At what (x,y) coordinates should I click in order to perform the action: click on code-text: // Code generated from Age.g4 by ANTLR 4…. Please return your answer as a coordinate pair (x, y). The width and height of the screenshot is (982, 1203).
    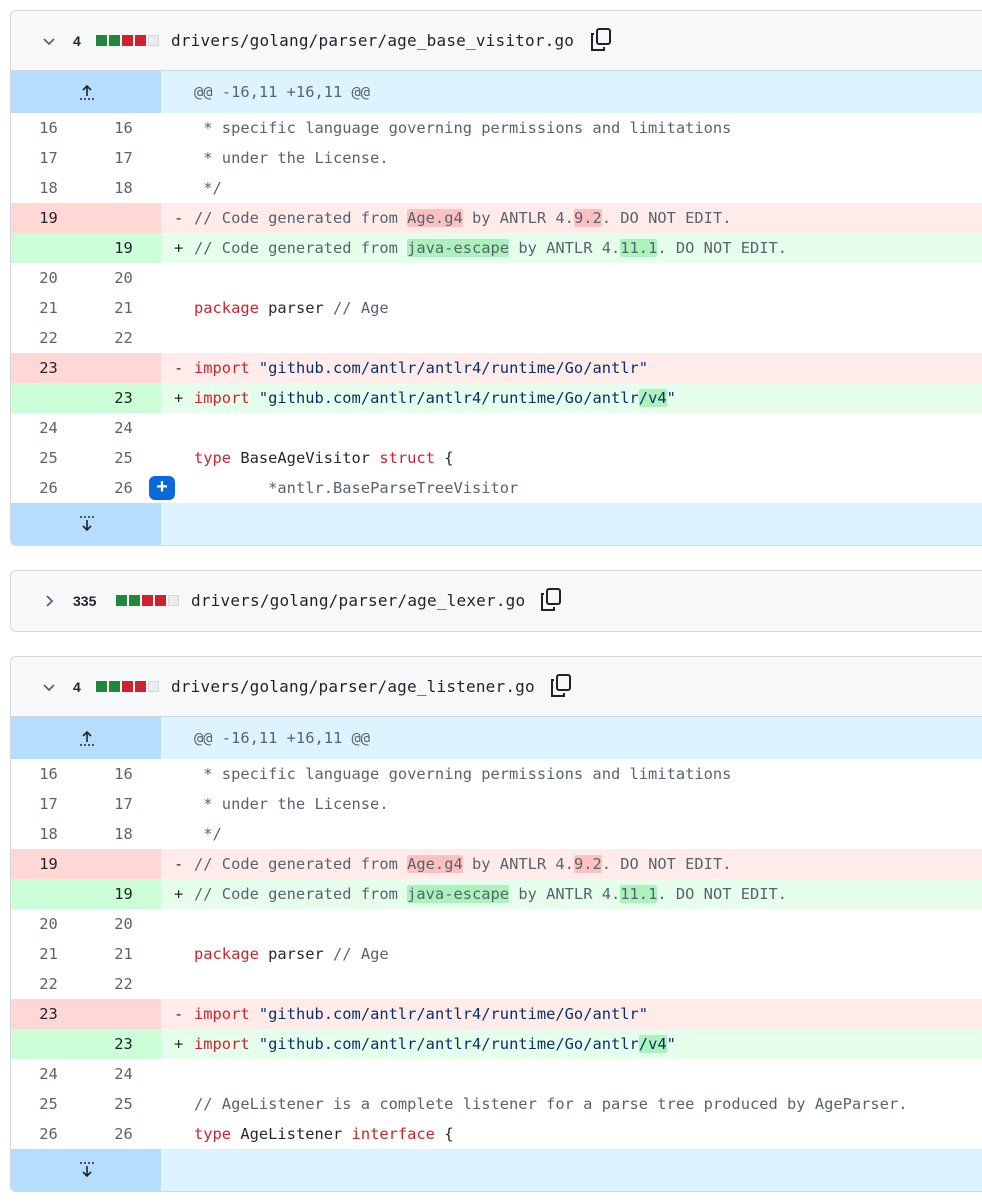
    Looking at the image, I should click on (463, 864).